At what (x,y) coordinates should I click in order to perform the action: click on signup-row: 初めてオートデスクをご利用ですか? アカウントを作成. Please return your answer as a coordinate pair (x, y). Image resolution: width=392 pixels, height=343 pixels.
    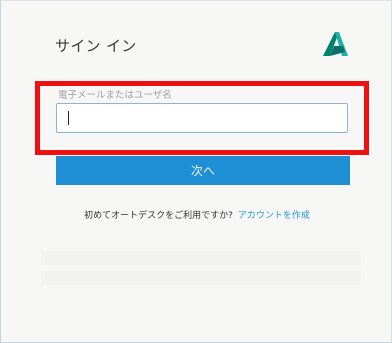
    Looking at the image, I should click on (196, 214).